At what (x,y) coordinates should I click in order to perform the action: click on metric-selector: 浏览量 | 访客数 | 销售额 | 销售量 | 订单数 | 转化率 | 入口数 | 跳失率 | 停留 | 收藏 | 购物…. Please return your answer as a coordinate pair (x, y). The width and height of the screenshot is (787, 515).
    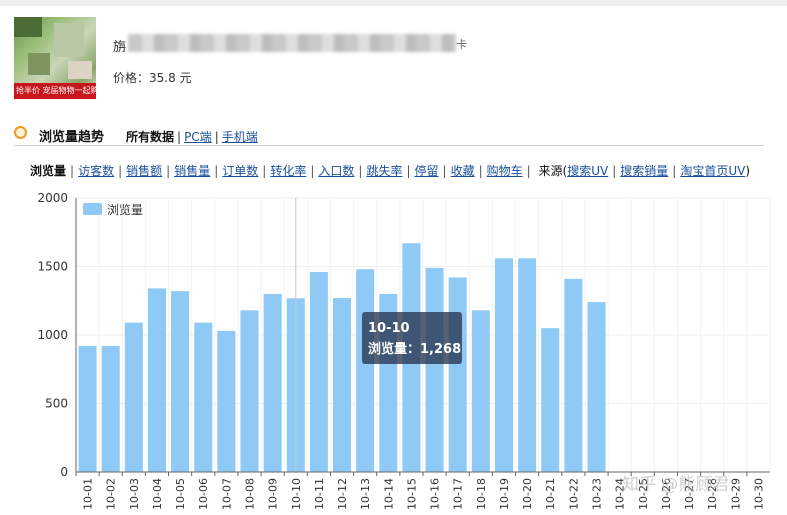
    Looking at the image, I should click on (390, 170).